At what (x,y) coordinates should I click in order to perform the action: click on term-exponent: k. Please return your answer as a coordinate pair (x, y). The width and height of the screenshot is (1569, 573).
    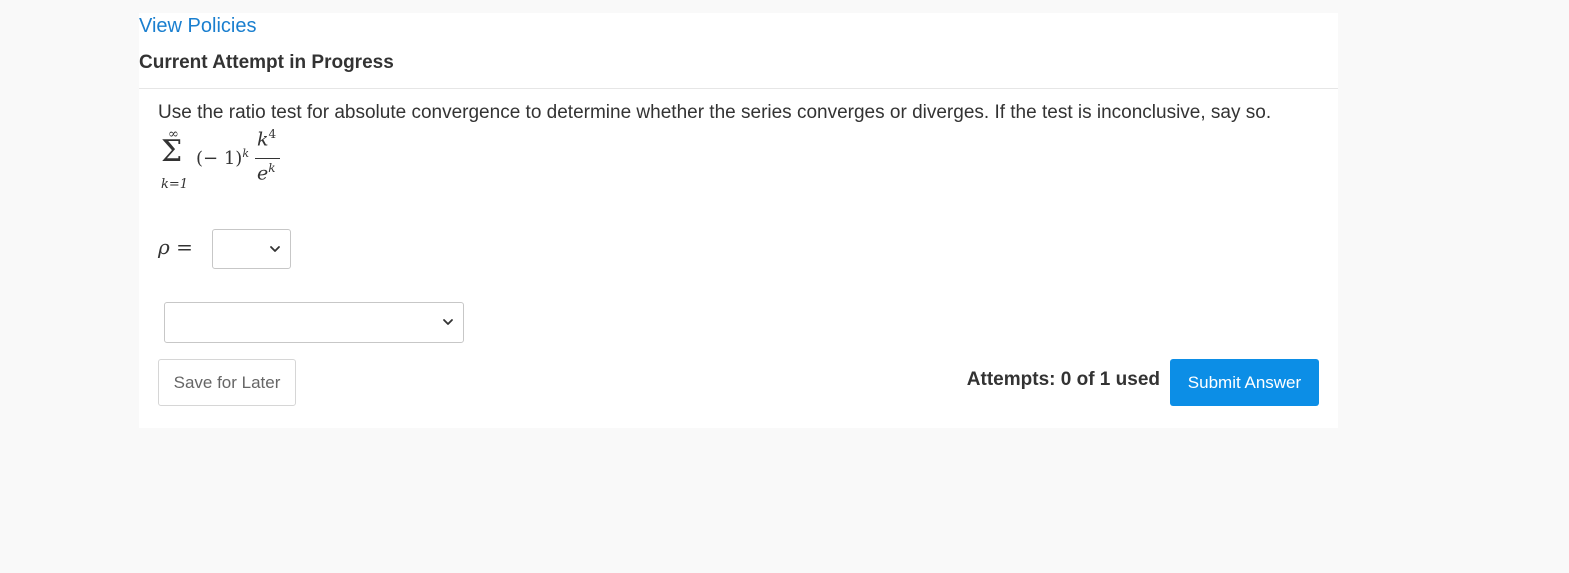
    Looking at the image, I should click on (245, 153).